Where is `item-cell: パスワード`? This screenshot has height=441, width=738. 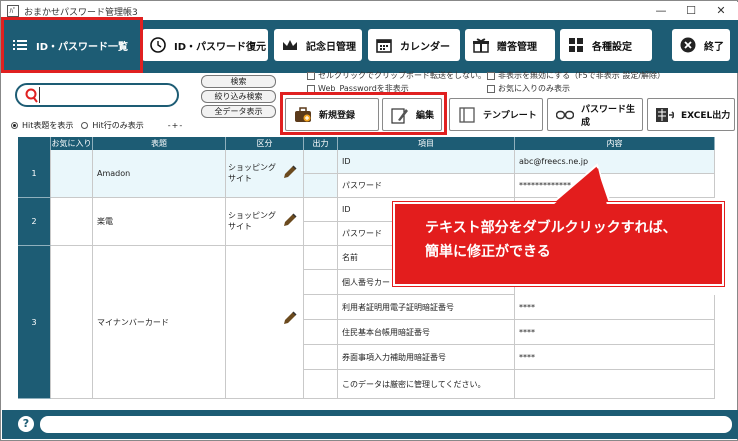
item-cell: パスワード is located at coordinates (426, 186).